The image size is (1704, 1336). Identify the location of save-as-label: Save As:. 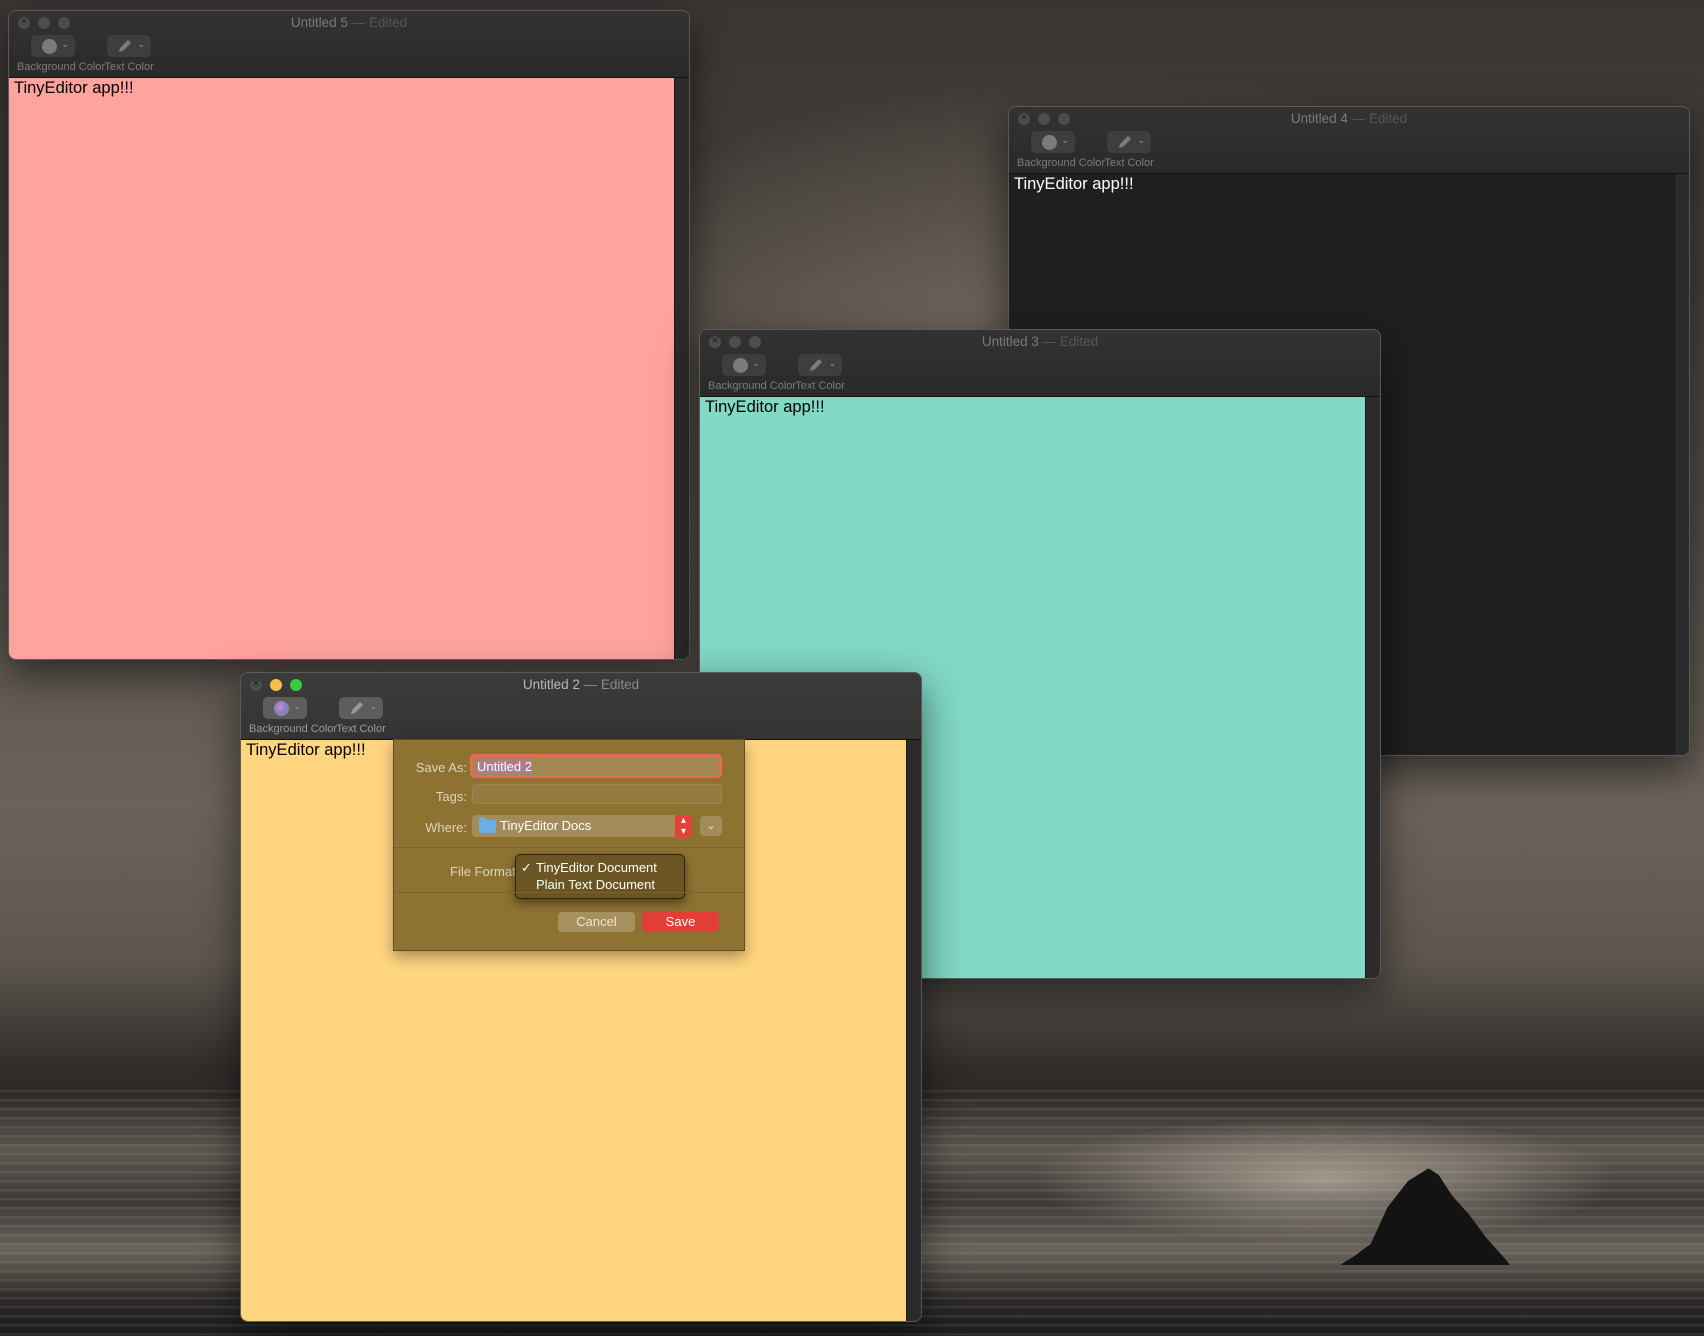
(441, 767).